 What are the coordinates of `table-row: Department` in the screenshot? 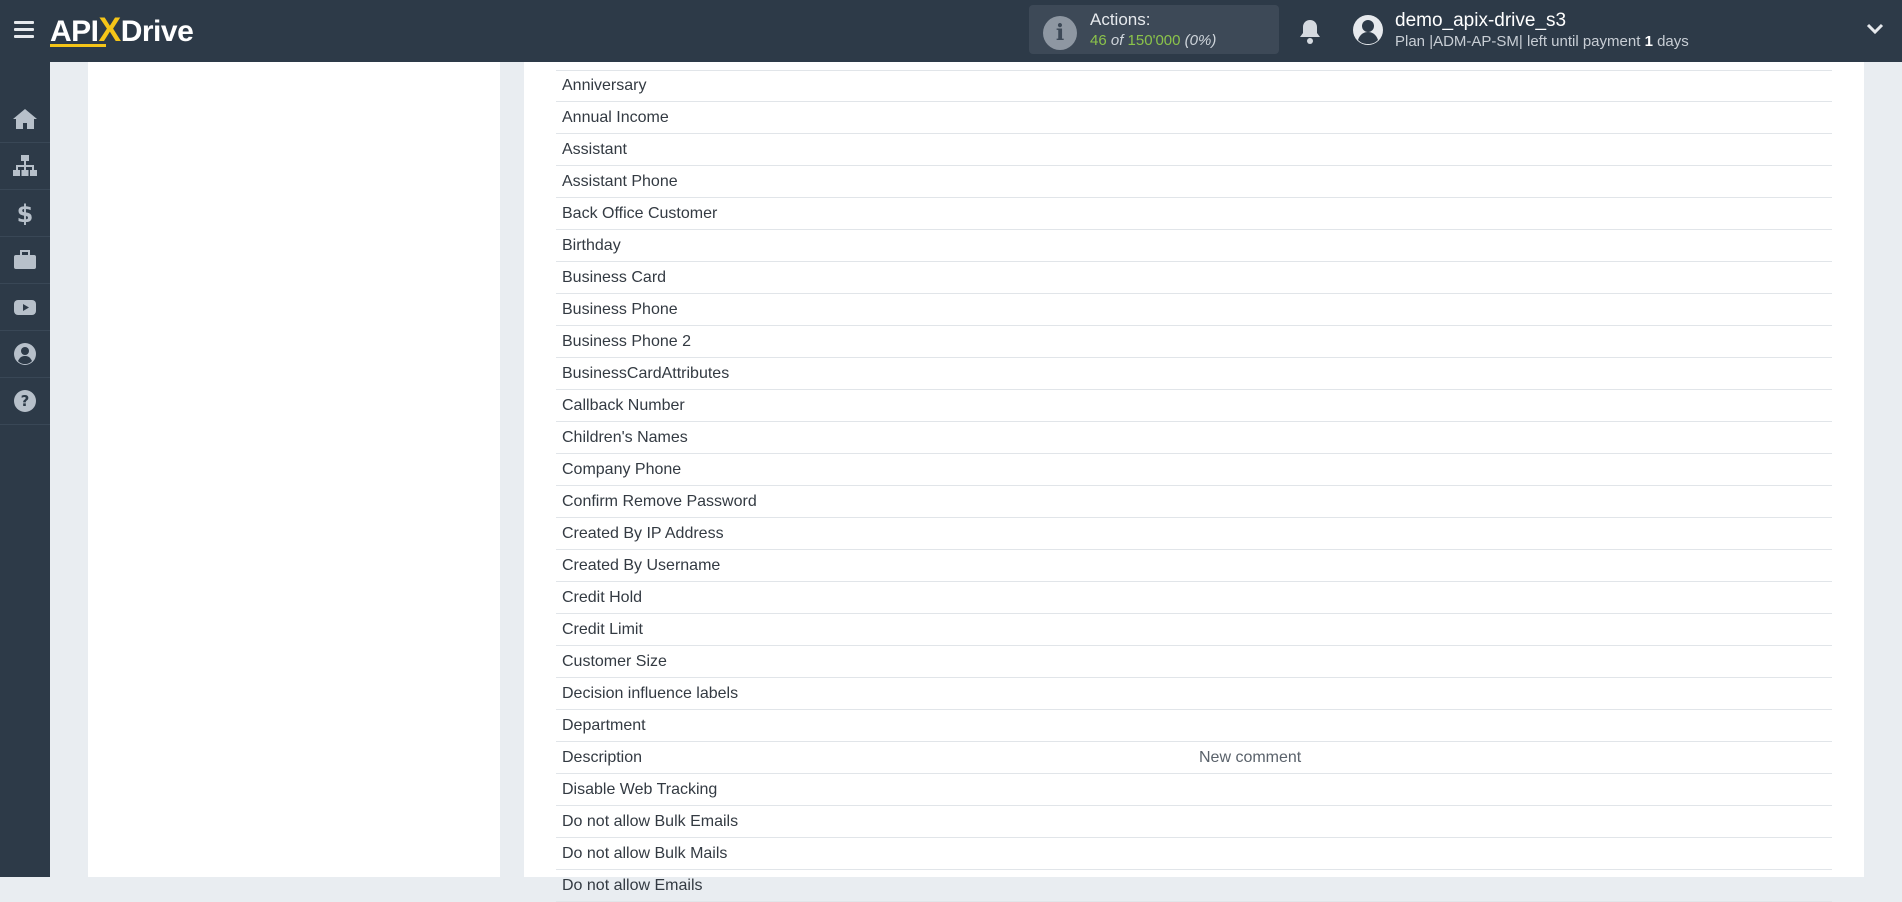 It's located at (1194, 726).